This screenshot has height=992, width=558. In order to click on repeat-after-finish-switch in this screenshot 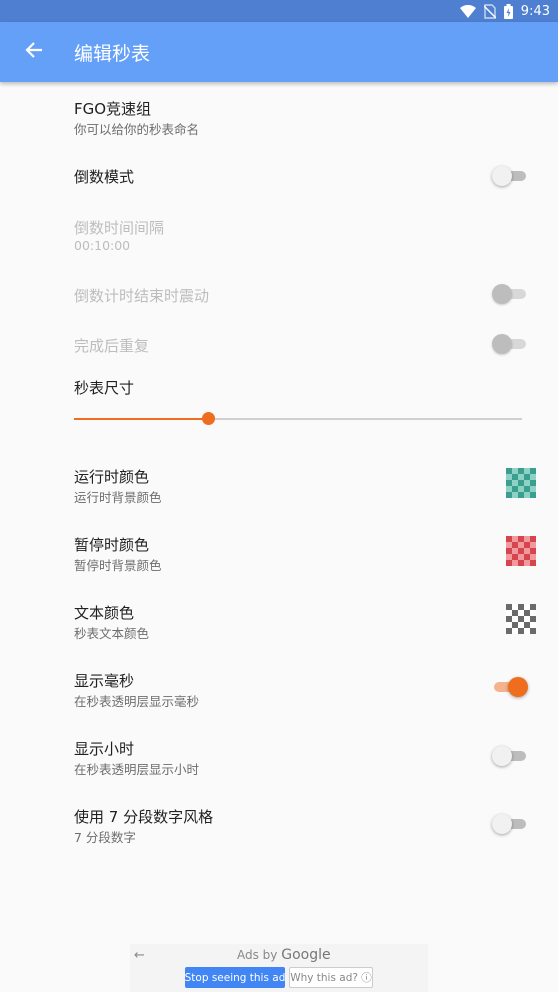, I will do `click(509, 344)`.